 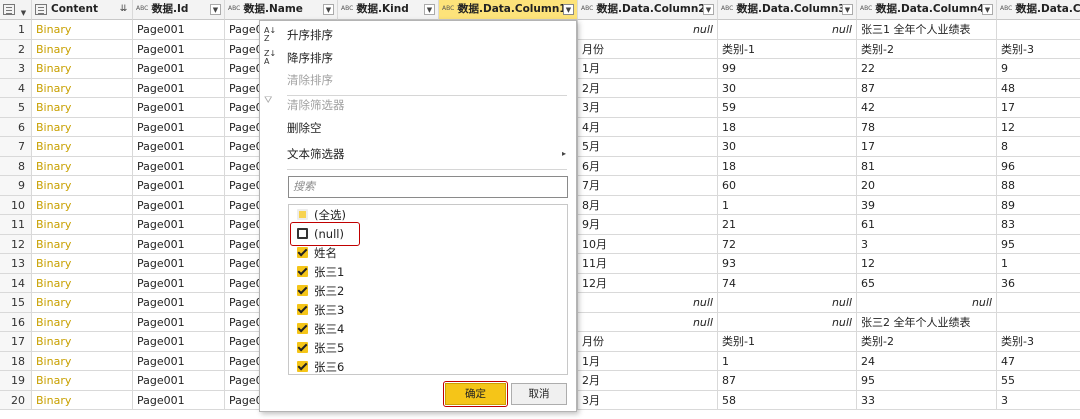 What do you see at coordinates (927, 127) in the screenshot?
I see `column4-cell: 78` at bounding box center [927, 127].